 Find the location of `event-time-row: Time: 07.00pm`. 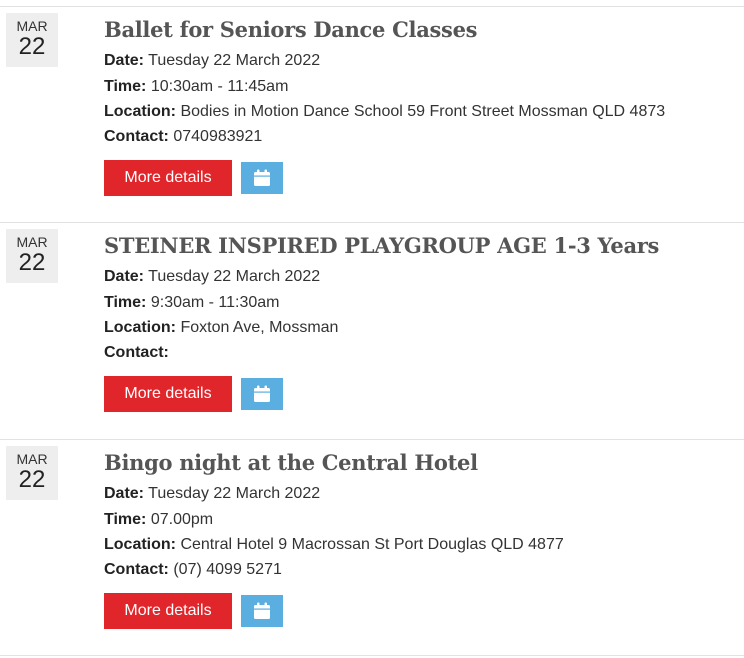

event-time-row: Time: 07.00pm is located at coordinates (158, 520).